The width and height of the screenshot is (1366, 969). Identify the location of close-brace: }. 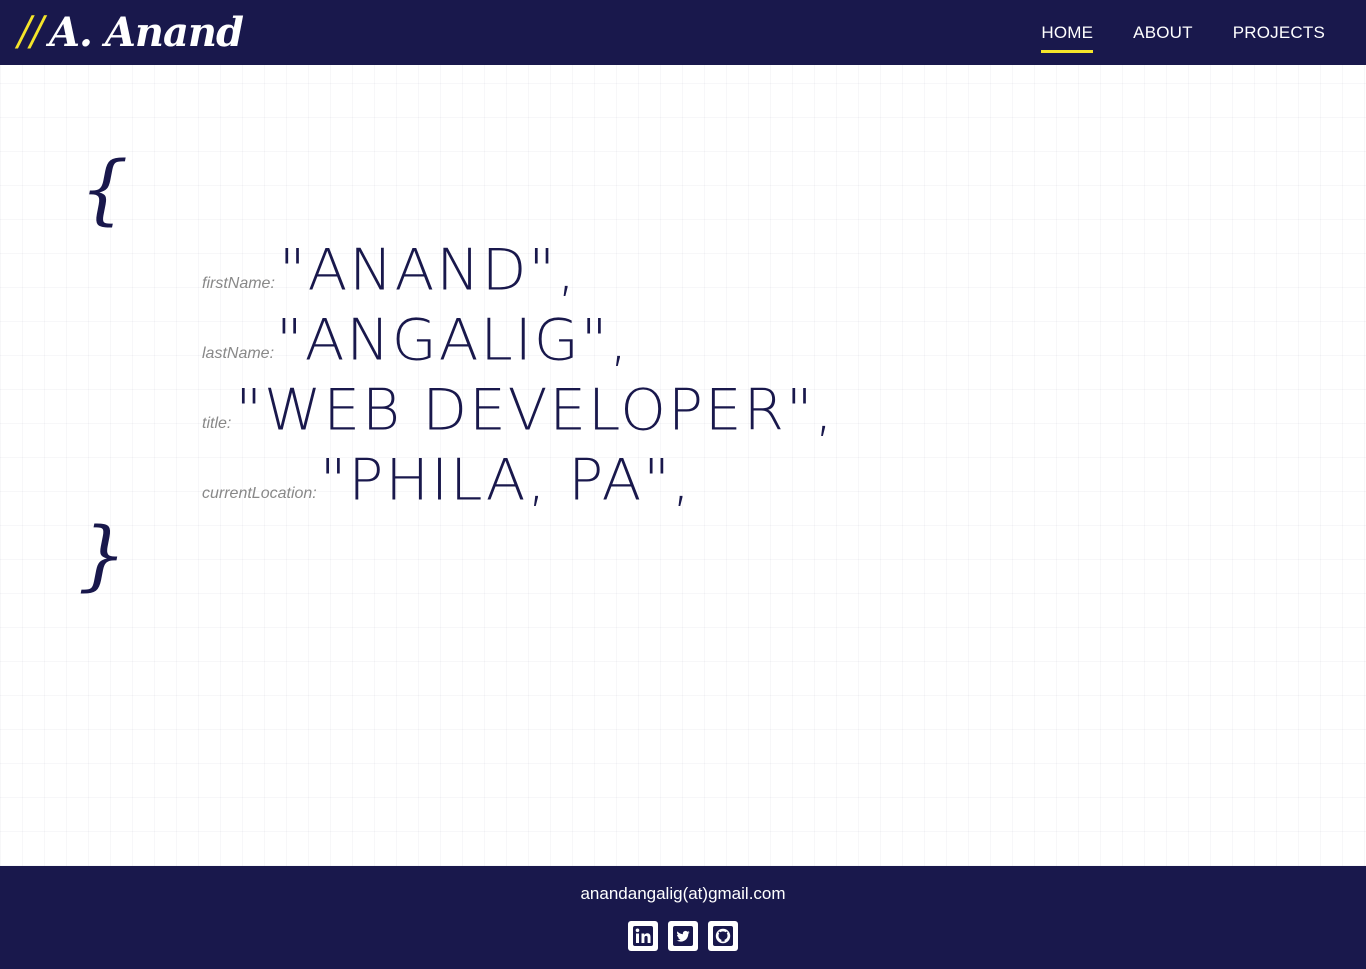
(102, 554).